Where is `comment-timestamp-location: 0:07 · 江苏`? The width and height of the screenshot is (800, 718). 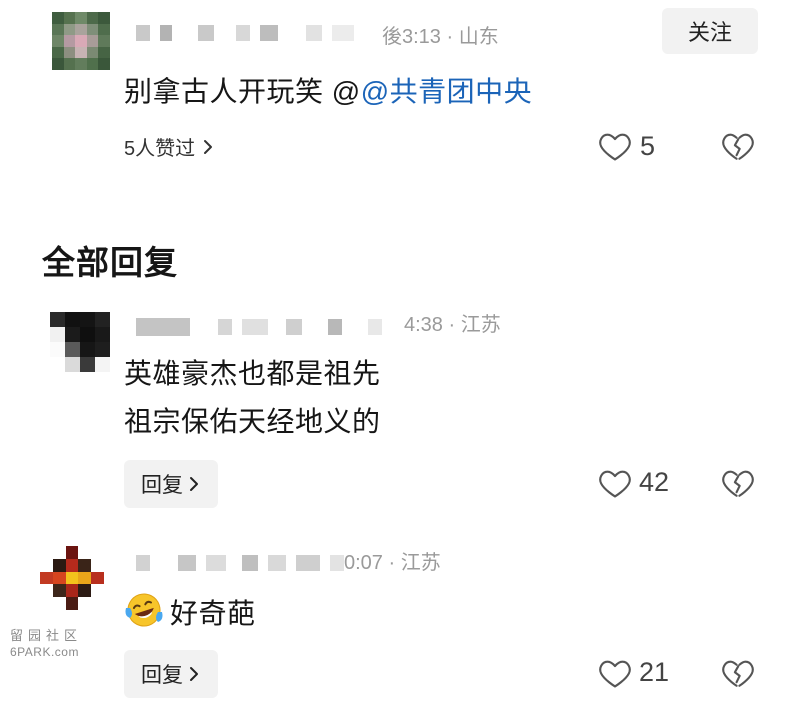 comment-timestamp-location: 0:07 · 江苏 is located at coordinates (392, 563).